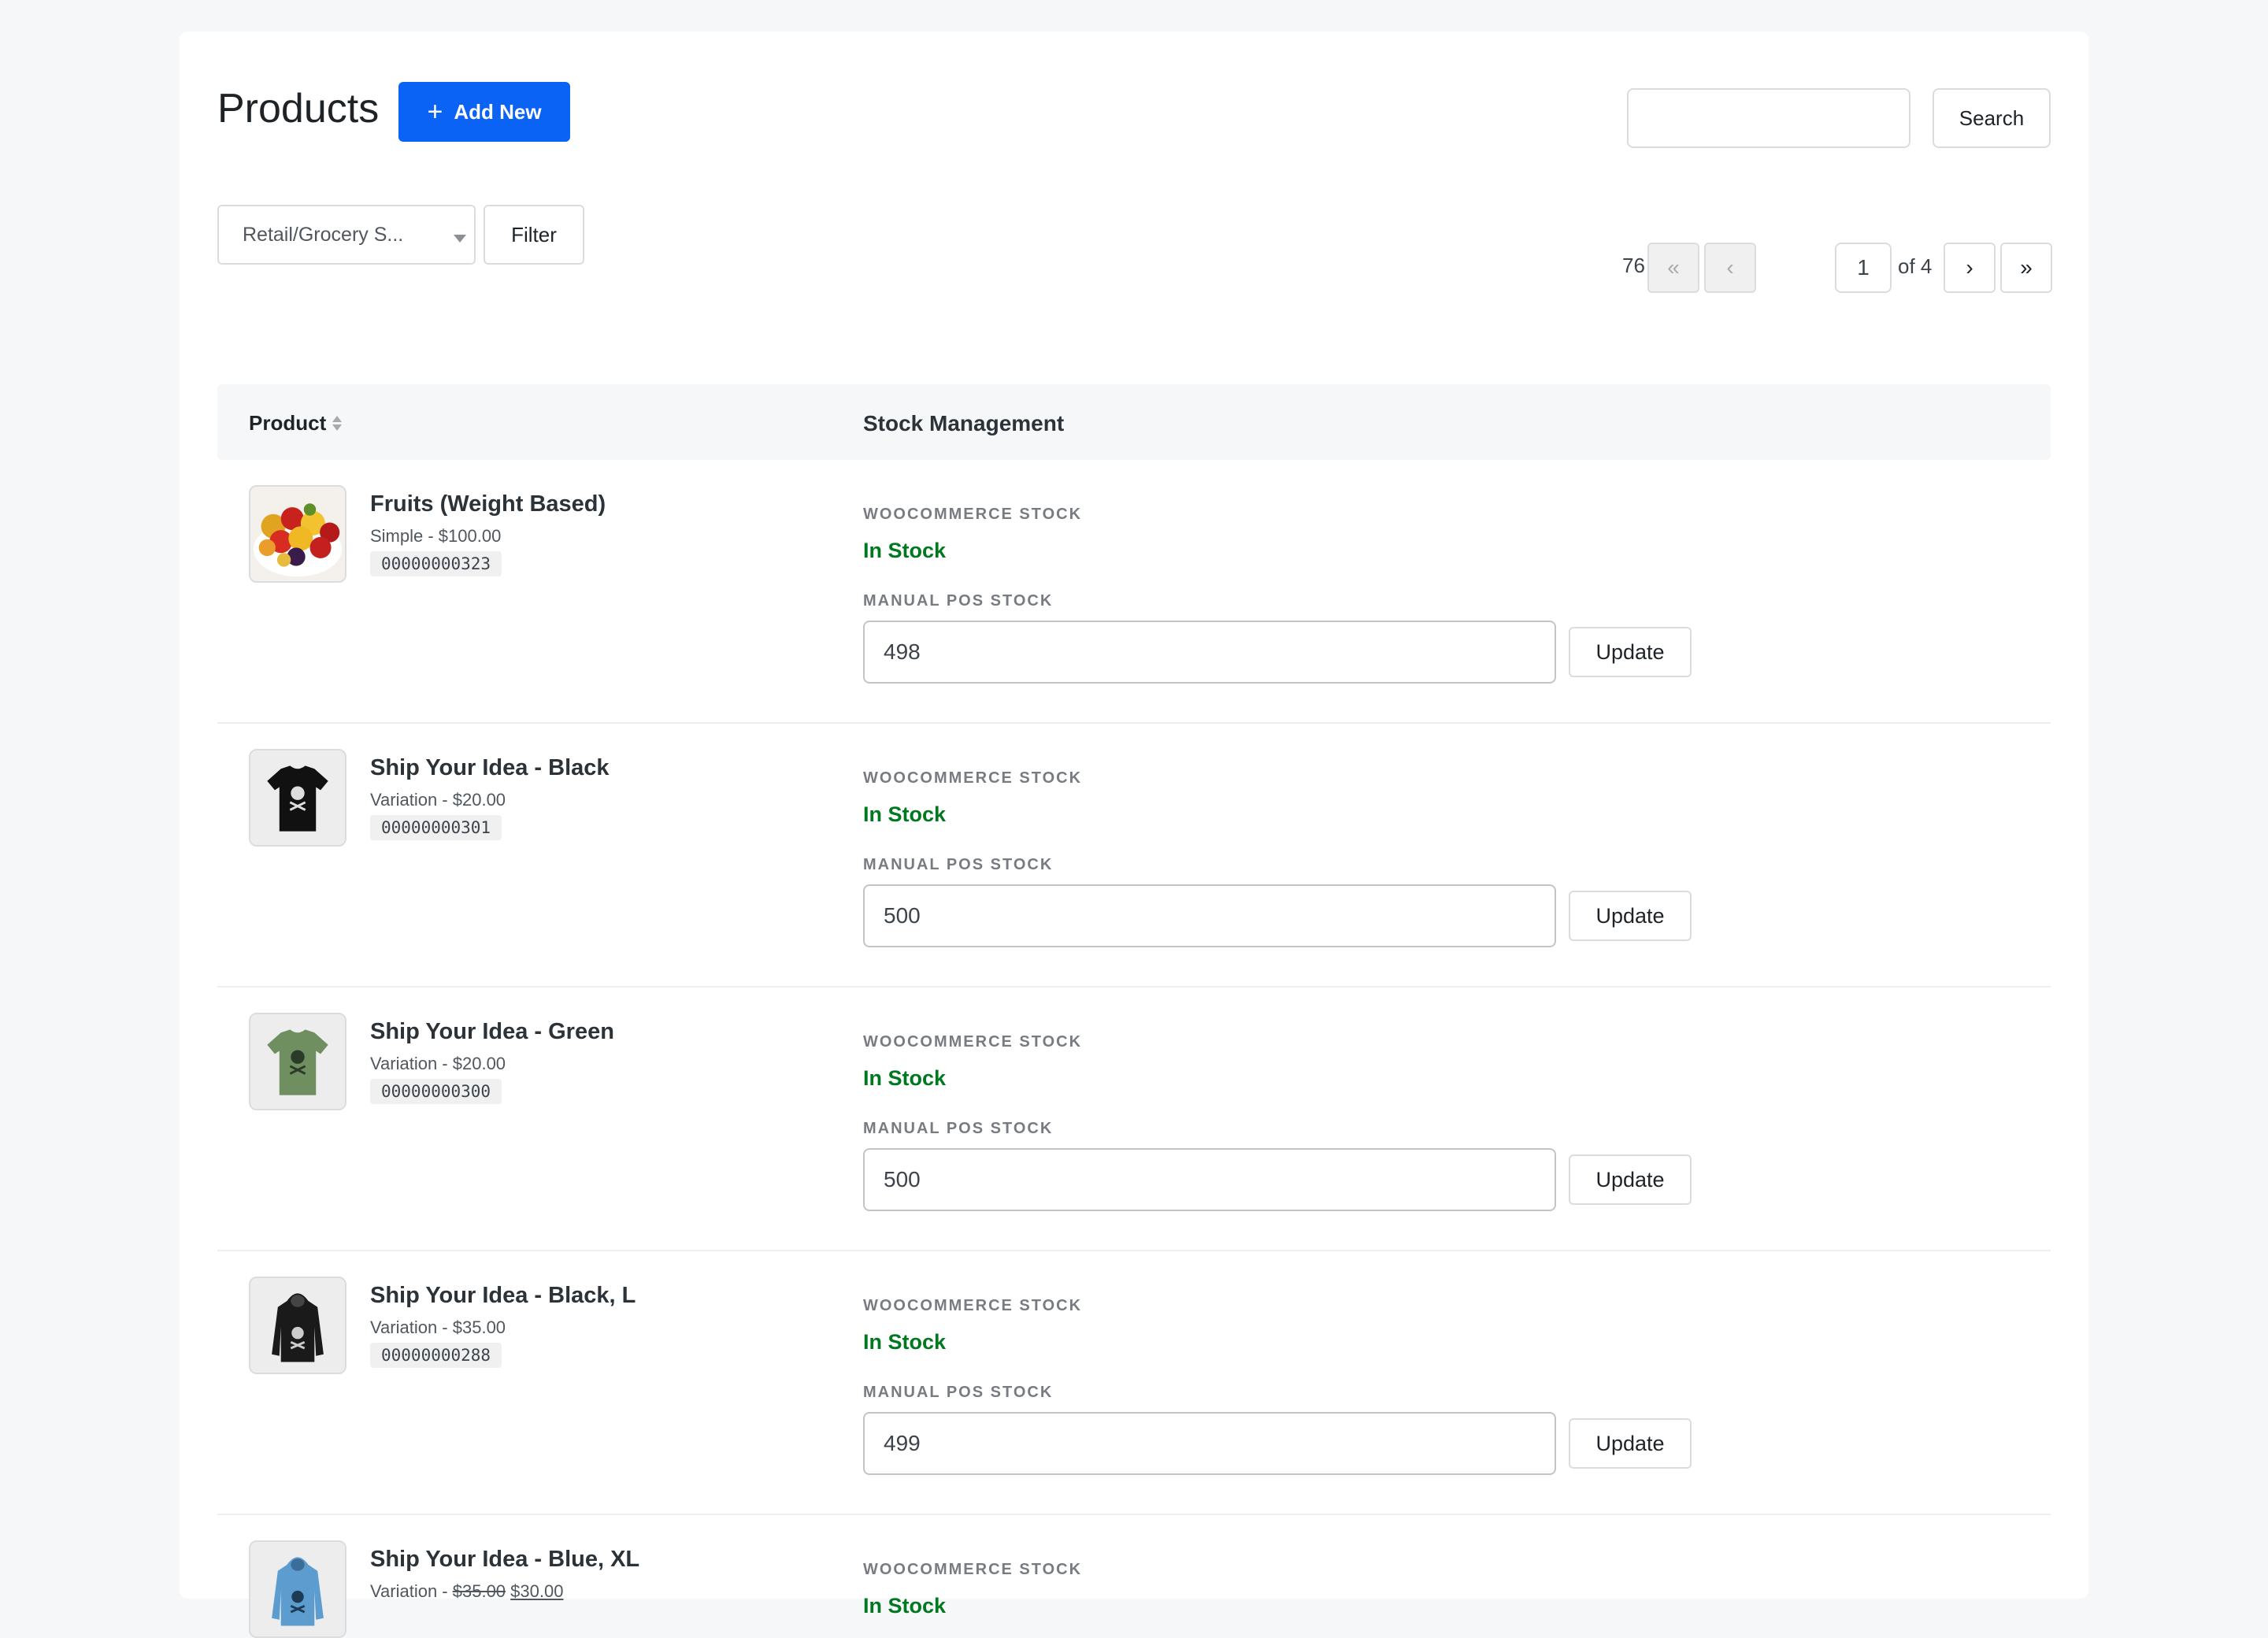  I want to click on search-button: Search, so click(1992, 118).